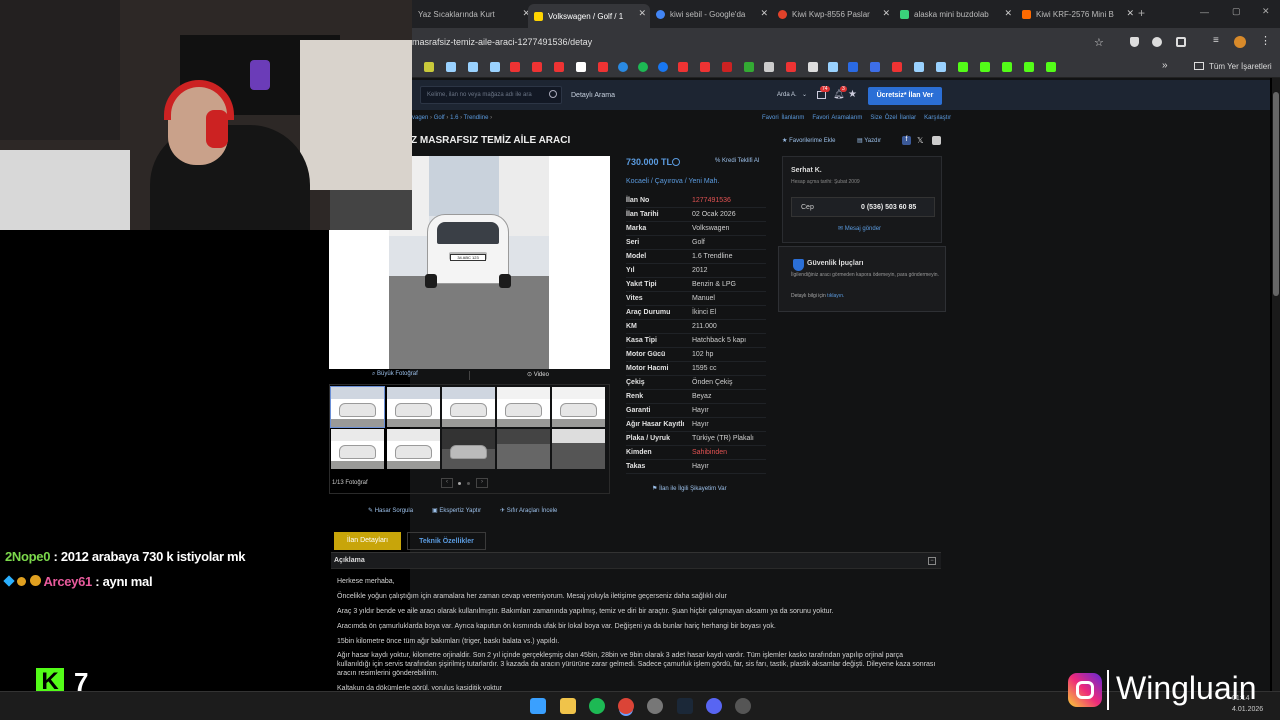  Describe the element at coordinates (1240, 42) in the screenshot. I see `avatar` at that location.